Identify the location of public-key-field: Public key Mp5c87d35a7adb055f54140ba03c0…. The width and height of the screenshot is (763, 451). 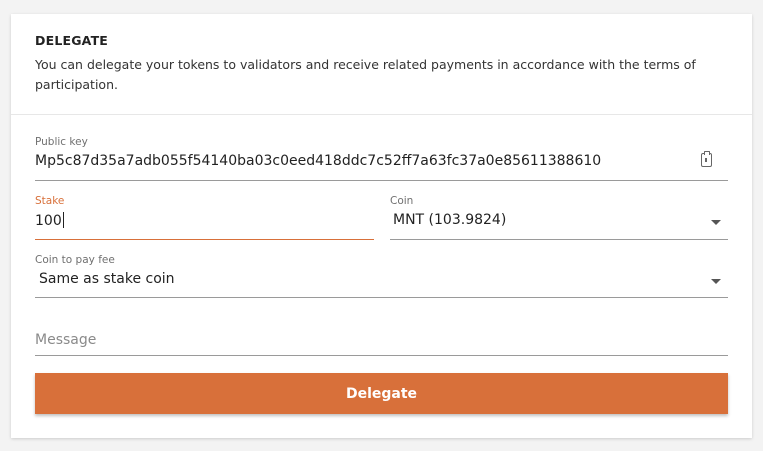
(381, 158).